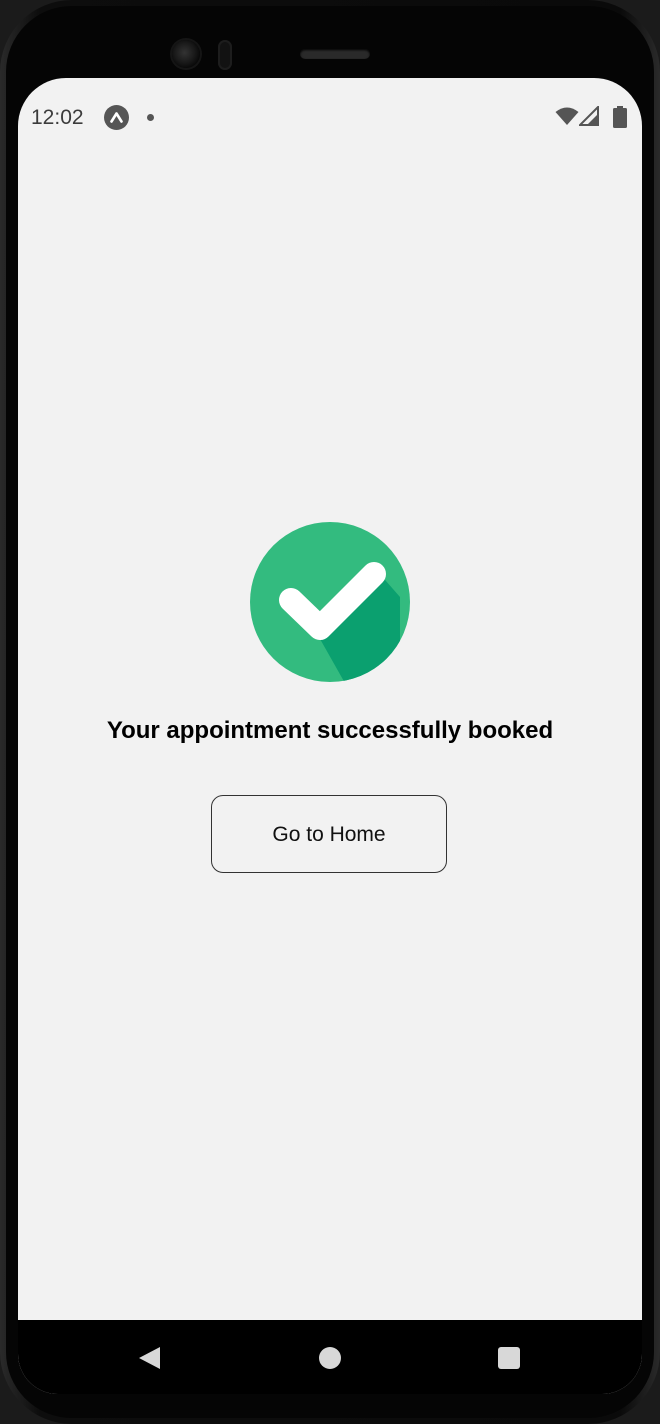 This screenshot has width=660, height=1424. Describe the element at coordinates (329, 834) in the screenshot. I see `go-to-home-button: Go to Home` at that location.